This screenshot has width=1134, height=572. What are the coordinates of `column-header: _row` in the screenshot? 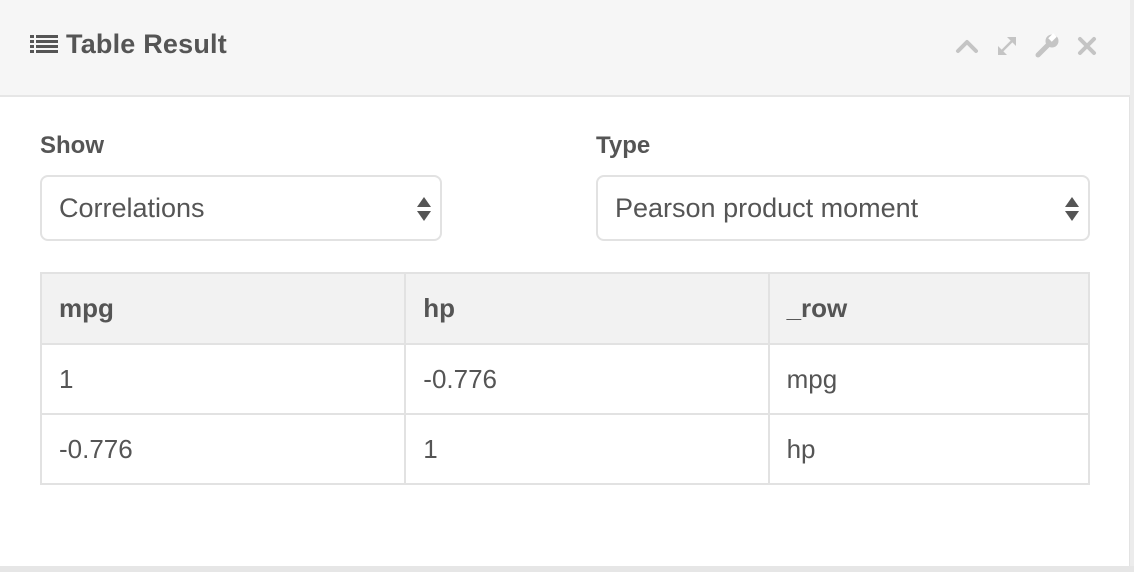 It's located at (929, 308).